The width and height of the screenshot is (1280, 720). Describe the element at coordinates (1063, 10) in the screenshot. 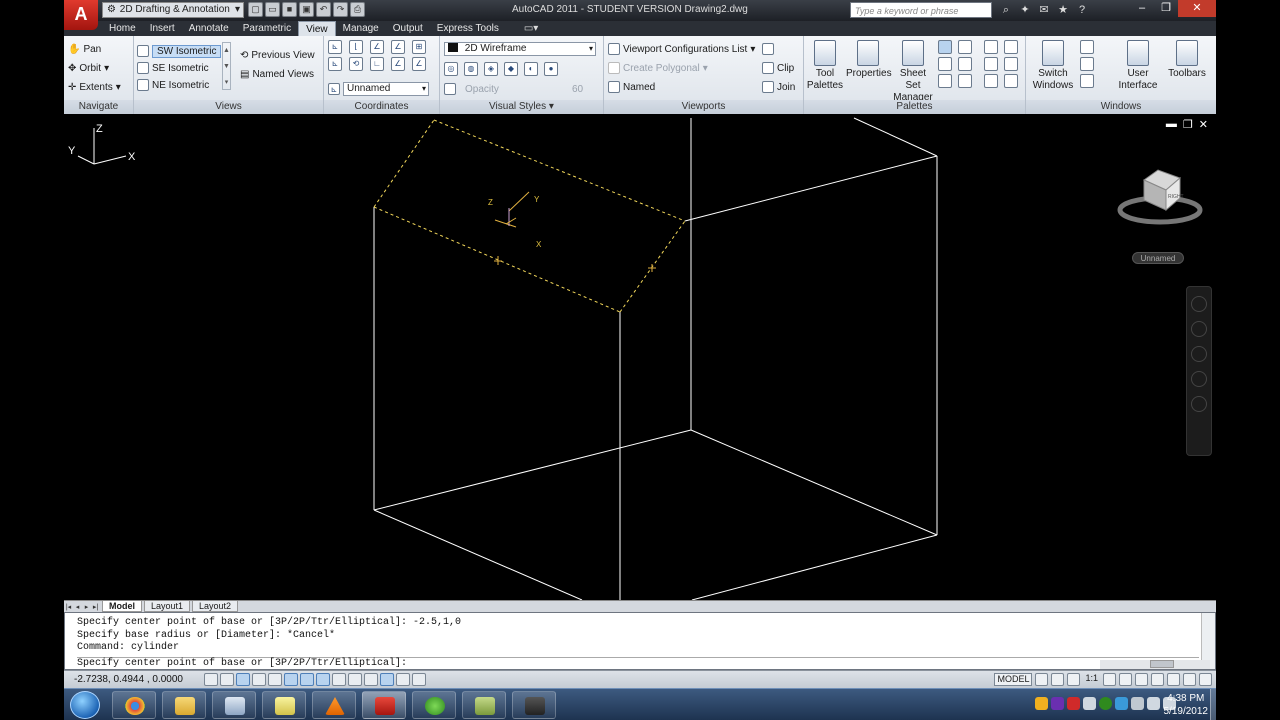

I see `favorites-icon: ★` at that location.